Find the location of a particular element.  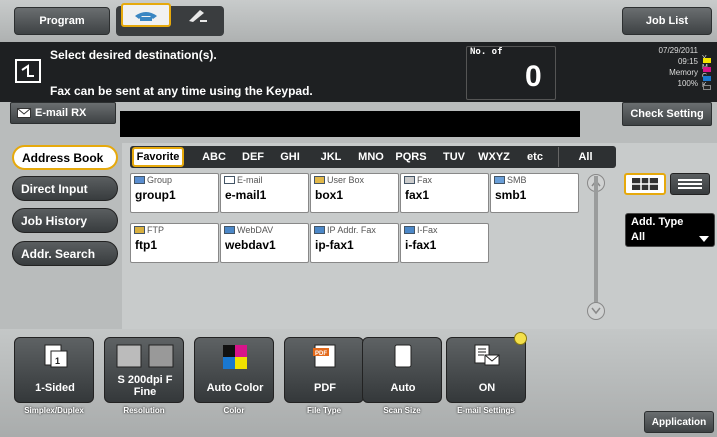

tile-type-label: IP Addr. Fax is located at coordinates (351, 230).